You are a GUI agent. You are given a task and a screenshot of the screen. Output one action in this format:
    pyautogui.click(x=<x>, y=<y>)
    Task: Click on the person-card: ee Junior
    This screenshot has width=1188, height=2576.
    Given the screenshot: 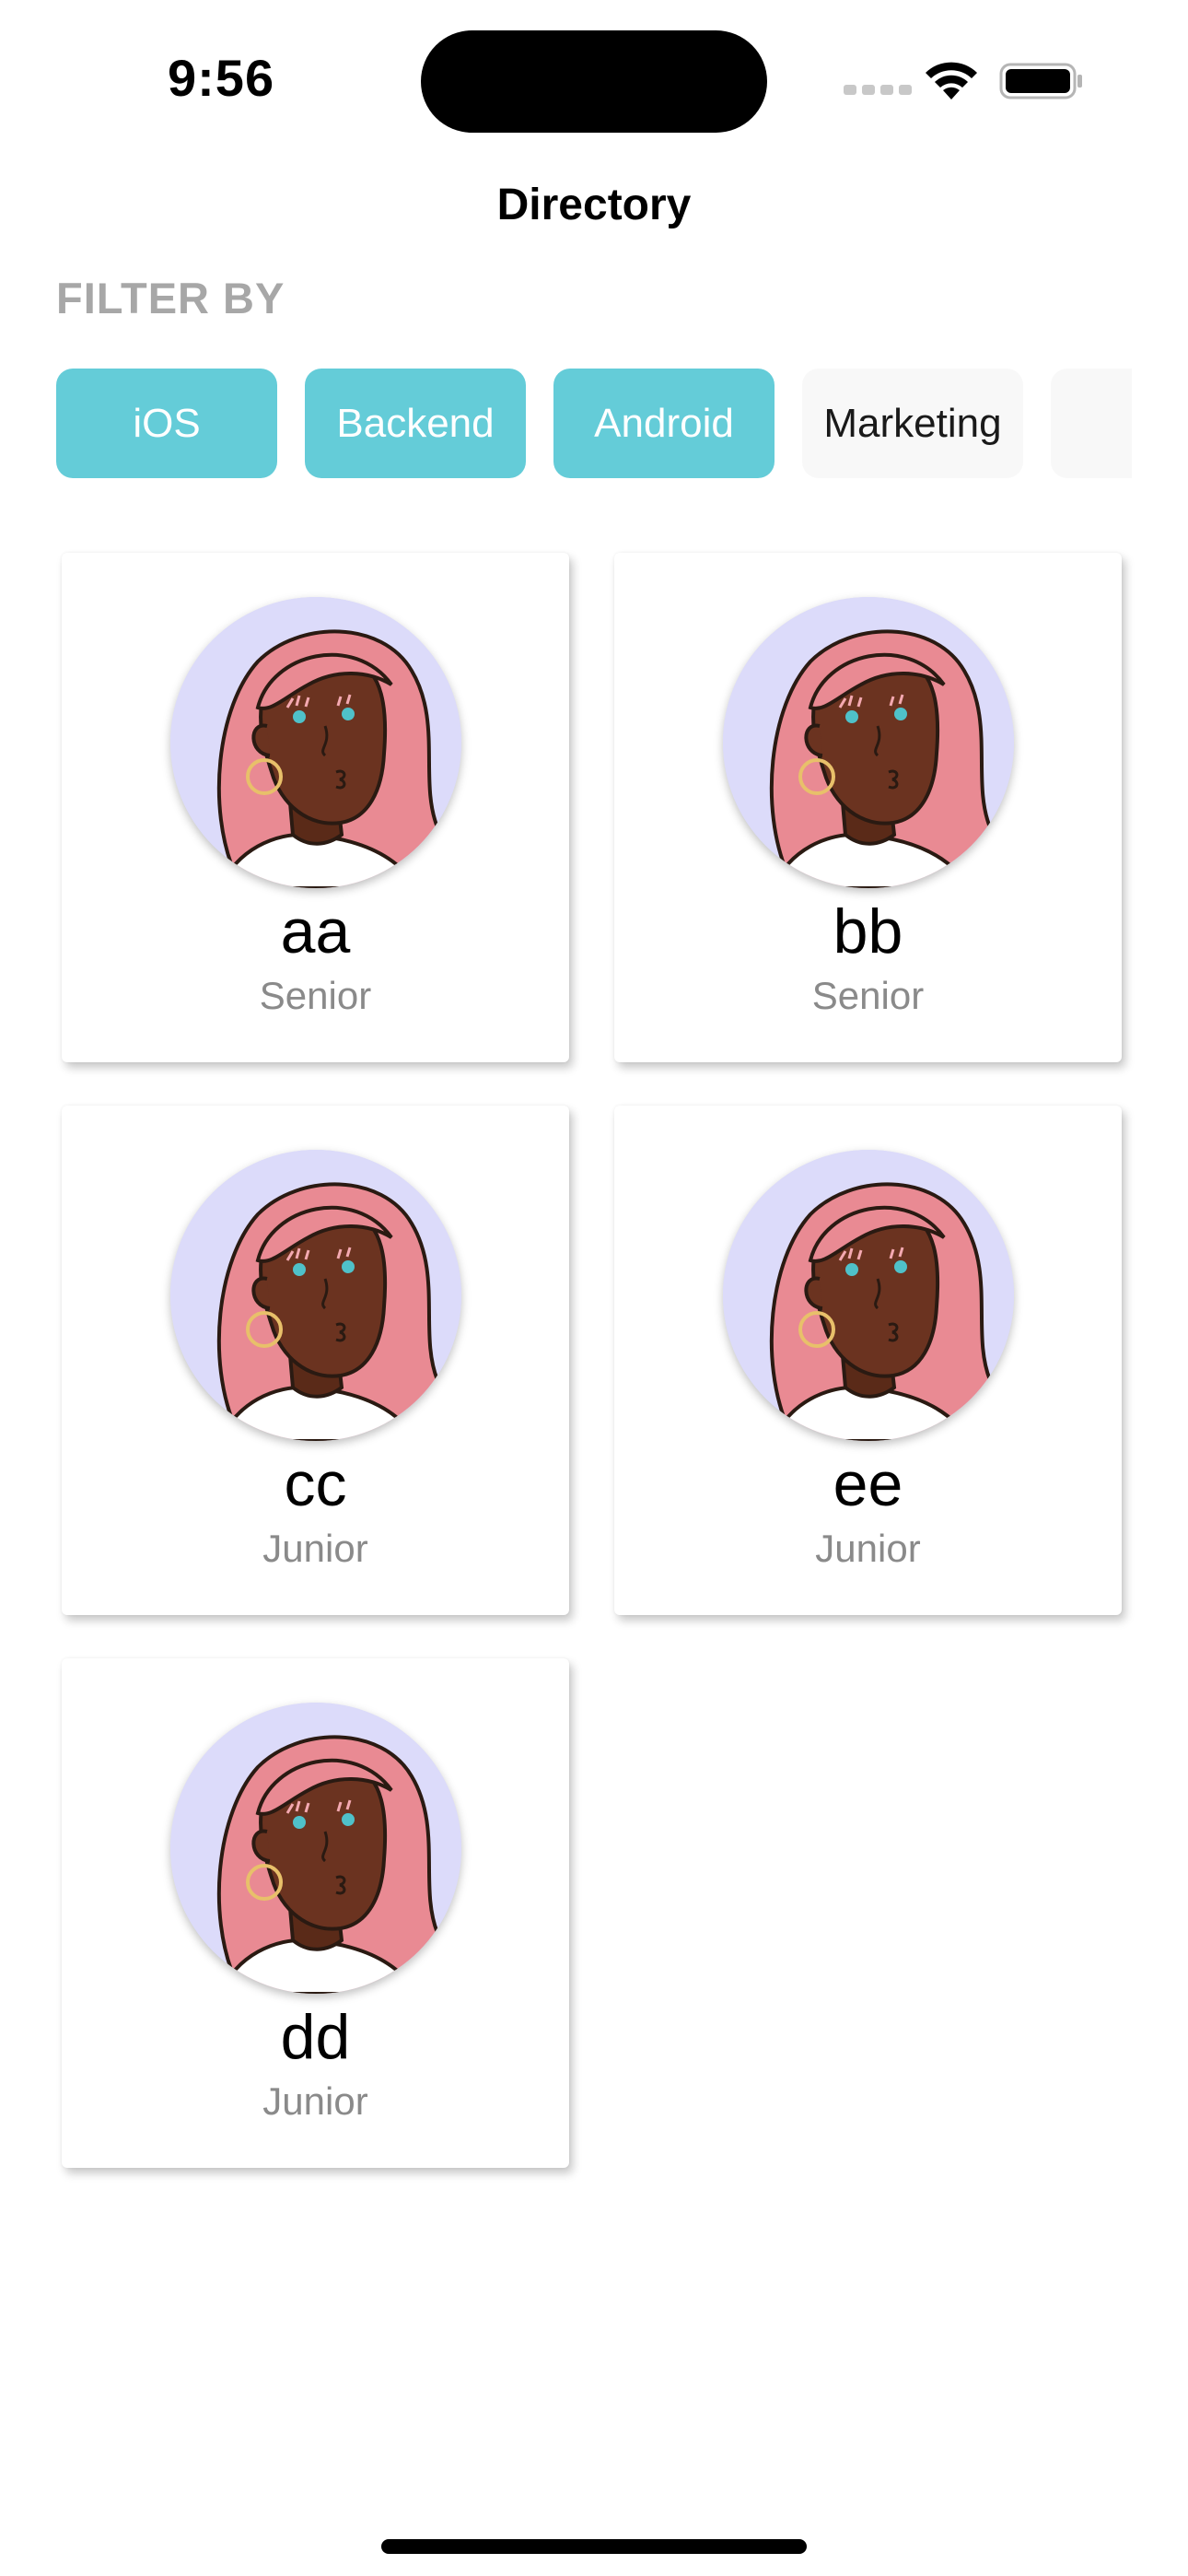 What is the action you would take?
    pyautogui.click(x=868, y=1360)
    